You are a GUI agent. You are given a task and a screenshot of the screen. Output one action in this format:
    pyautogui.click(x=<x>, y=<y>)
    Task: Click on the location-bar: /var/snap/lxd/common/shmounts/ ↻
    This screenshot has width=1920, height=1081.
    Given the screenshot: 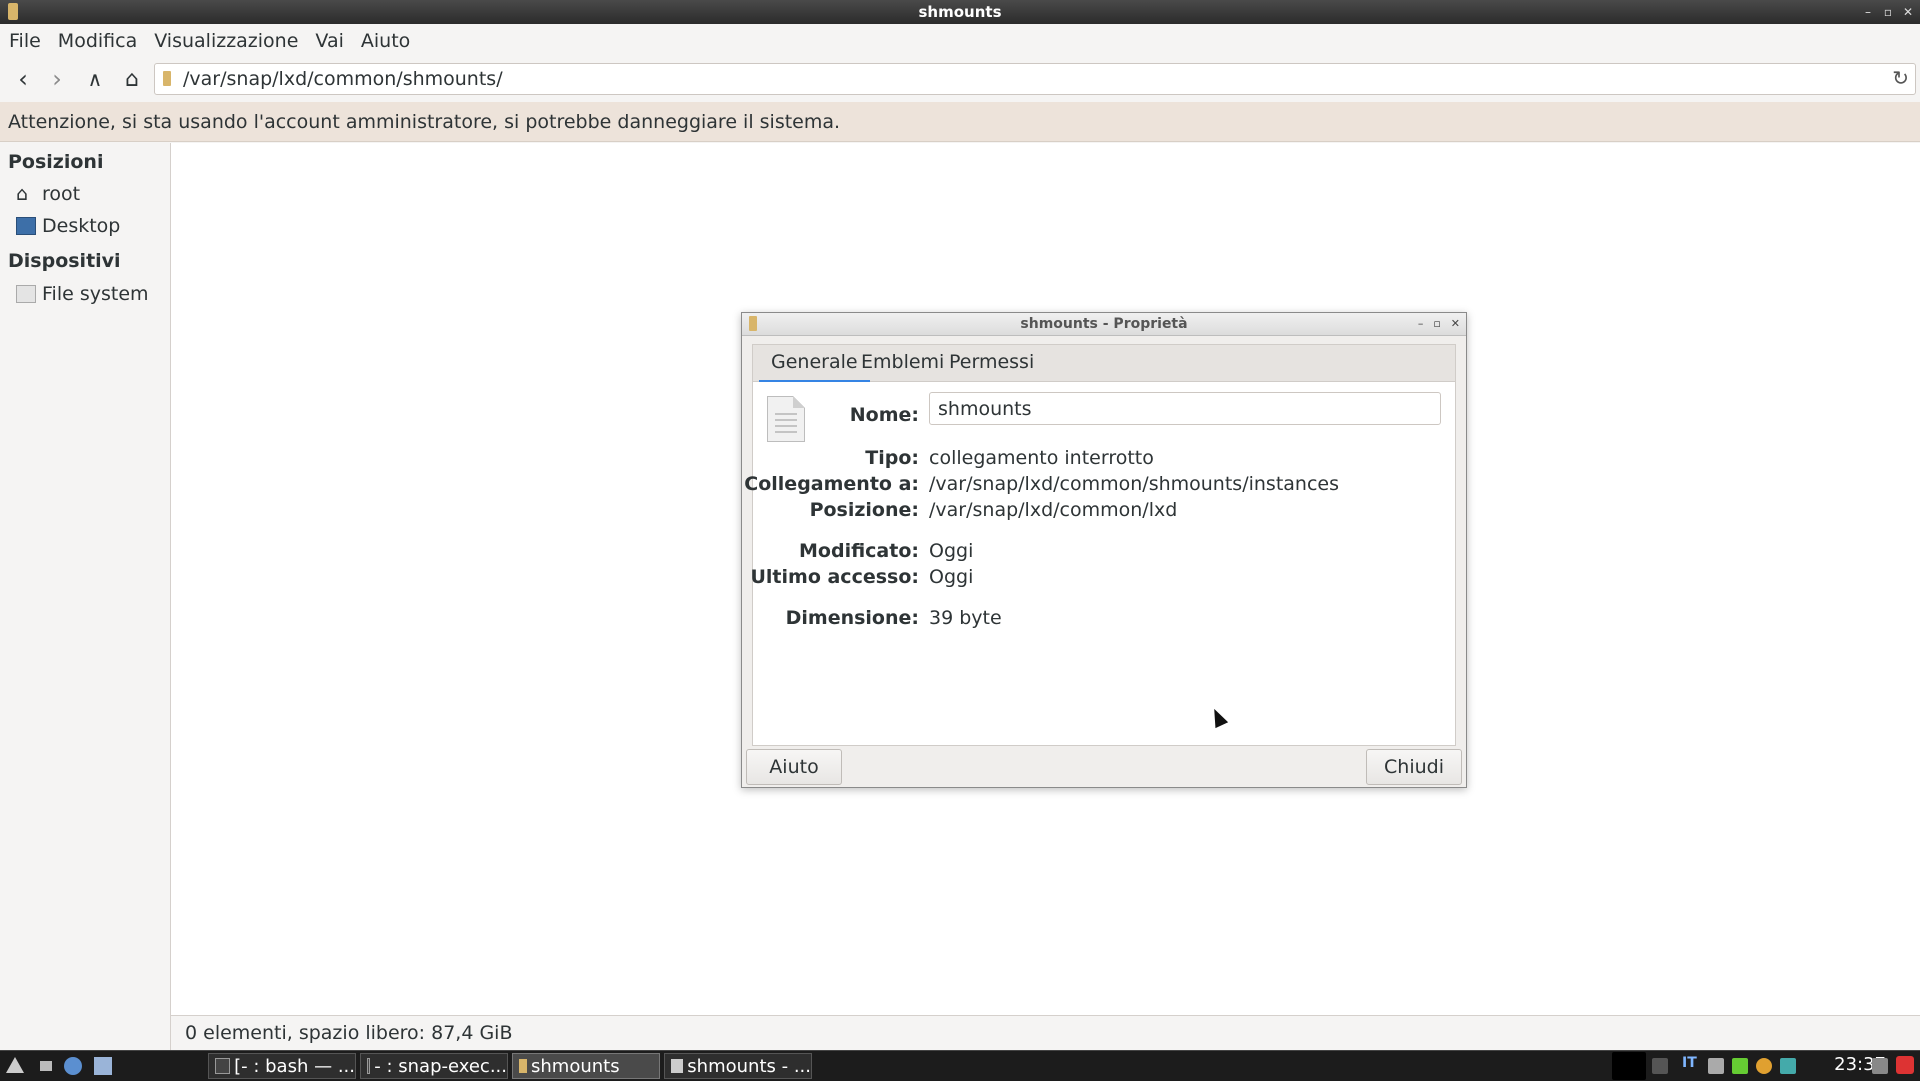 What is the action you would take?
    pyautogui.click(x=1035, y=79)
    